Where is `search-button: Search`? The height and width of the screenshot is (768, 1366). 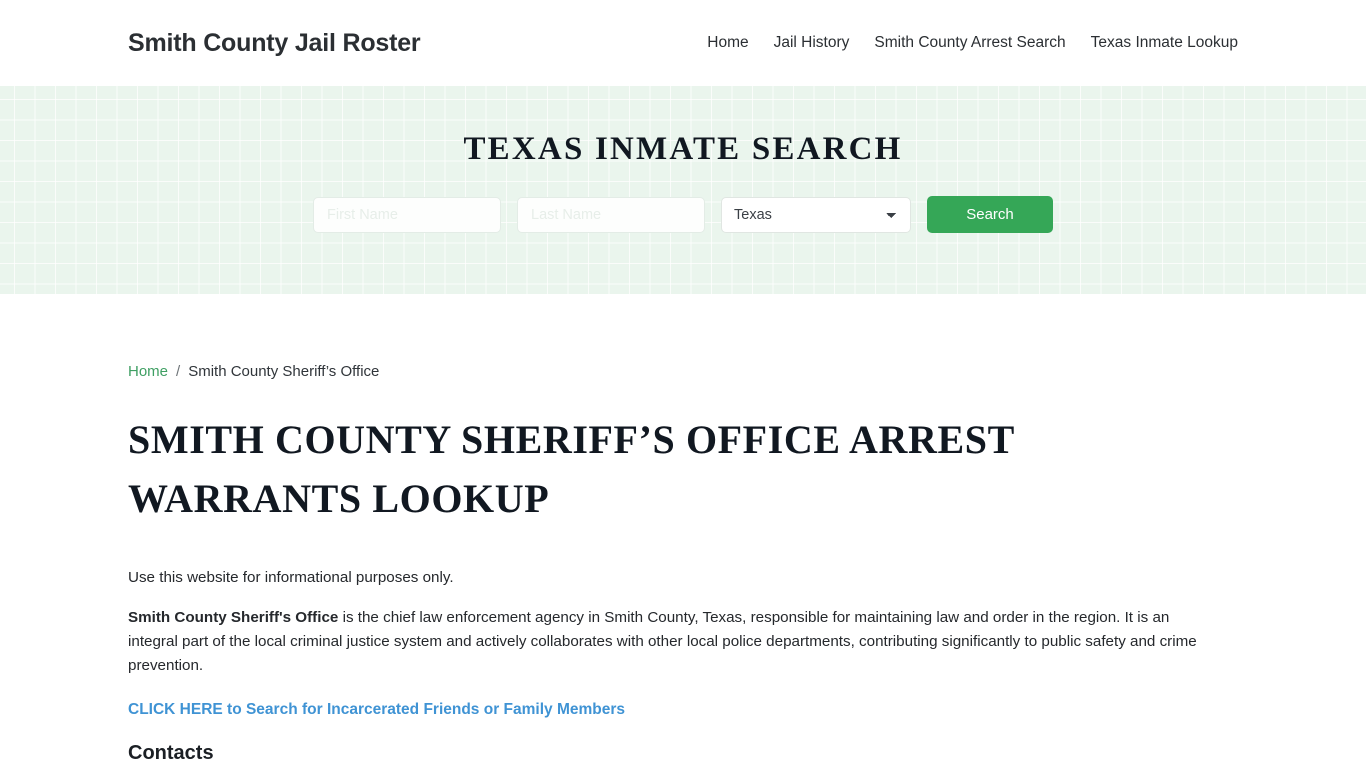 search-button: Search is located at coordinates (990, 214).